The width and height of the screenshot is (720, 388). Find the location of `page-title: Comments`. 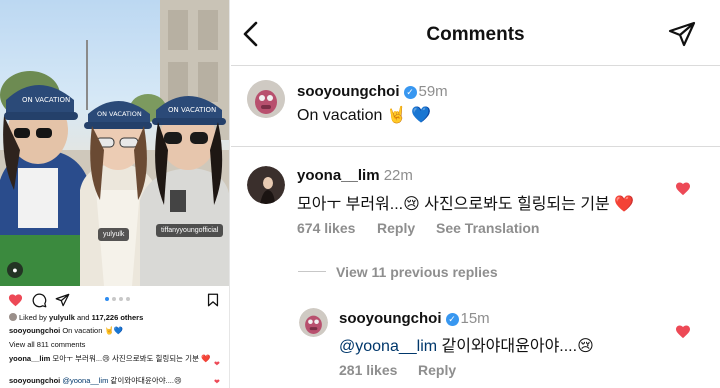

page-title: Comments is located at coordinates (475, 34).